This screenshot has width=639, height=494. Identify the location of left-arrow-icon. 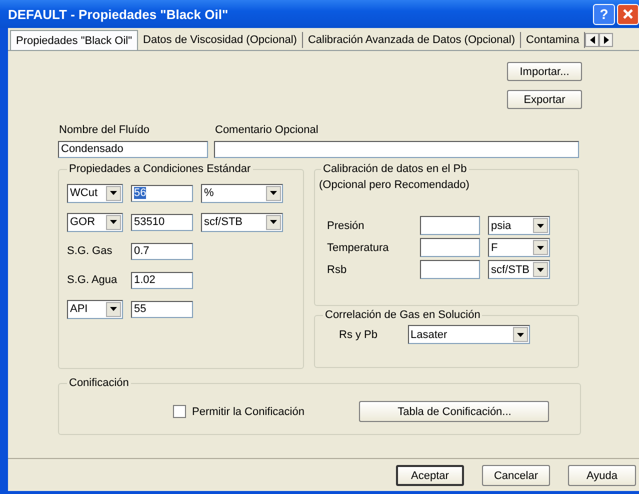
(592, 40).